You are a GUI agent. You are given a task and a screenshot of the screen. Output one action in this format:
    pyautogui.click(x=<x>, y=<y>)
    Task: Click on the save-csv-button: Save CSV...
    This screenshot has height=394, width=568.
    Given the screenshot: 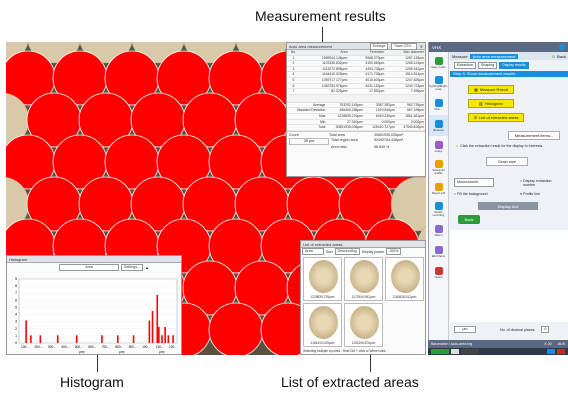 What is the action you would take?
    pyautogui.click(x=404, y=46)
    